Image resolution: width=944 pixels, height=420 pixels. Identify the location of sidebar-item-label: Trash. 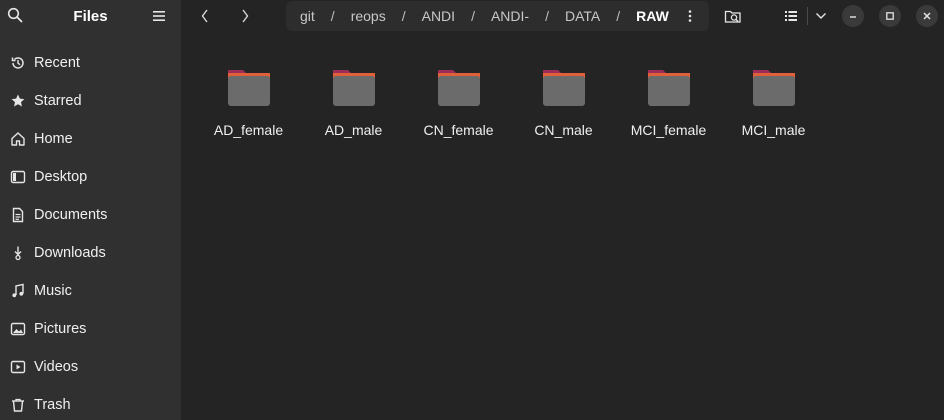
(52, 405).